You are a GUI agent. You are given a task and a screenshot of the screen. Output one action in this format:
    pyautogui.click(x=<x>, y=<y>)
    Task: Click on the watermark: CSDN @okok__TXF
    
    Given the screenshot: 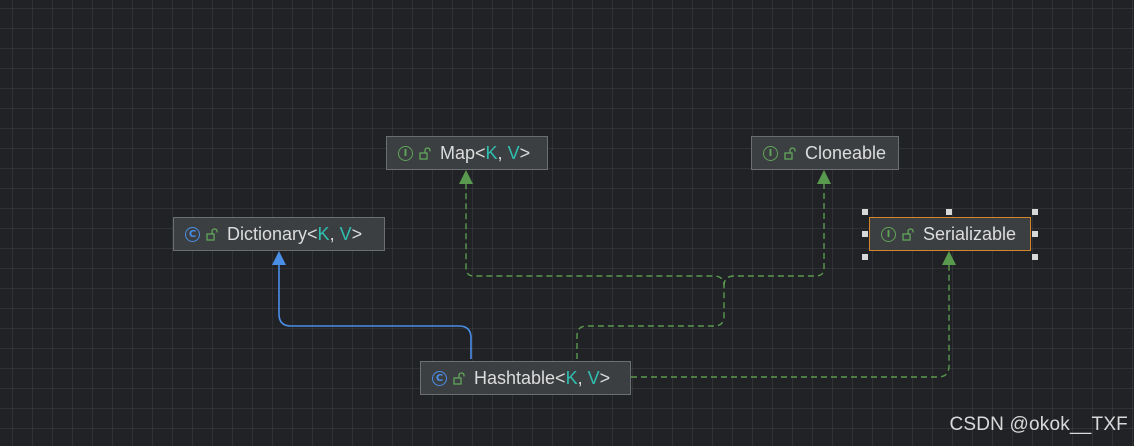 What is the action you would take?
    pyautogui.click(x=1038, y=424)
    